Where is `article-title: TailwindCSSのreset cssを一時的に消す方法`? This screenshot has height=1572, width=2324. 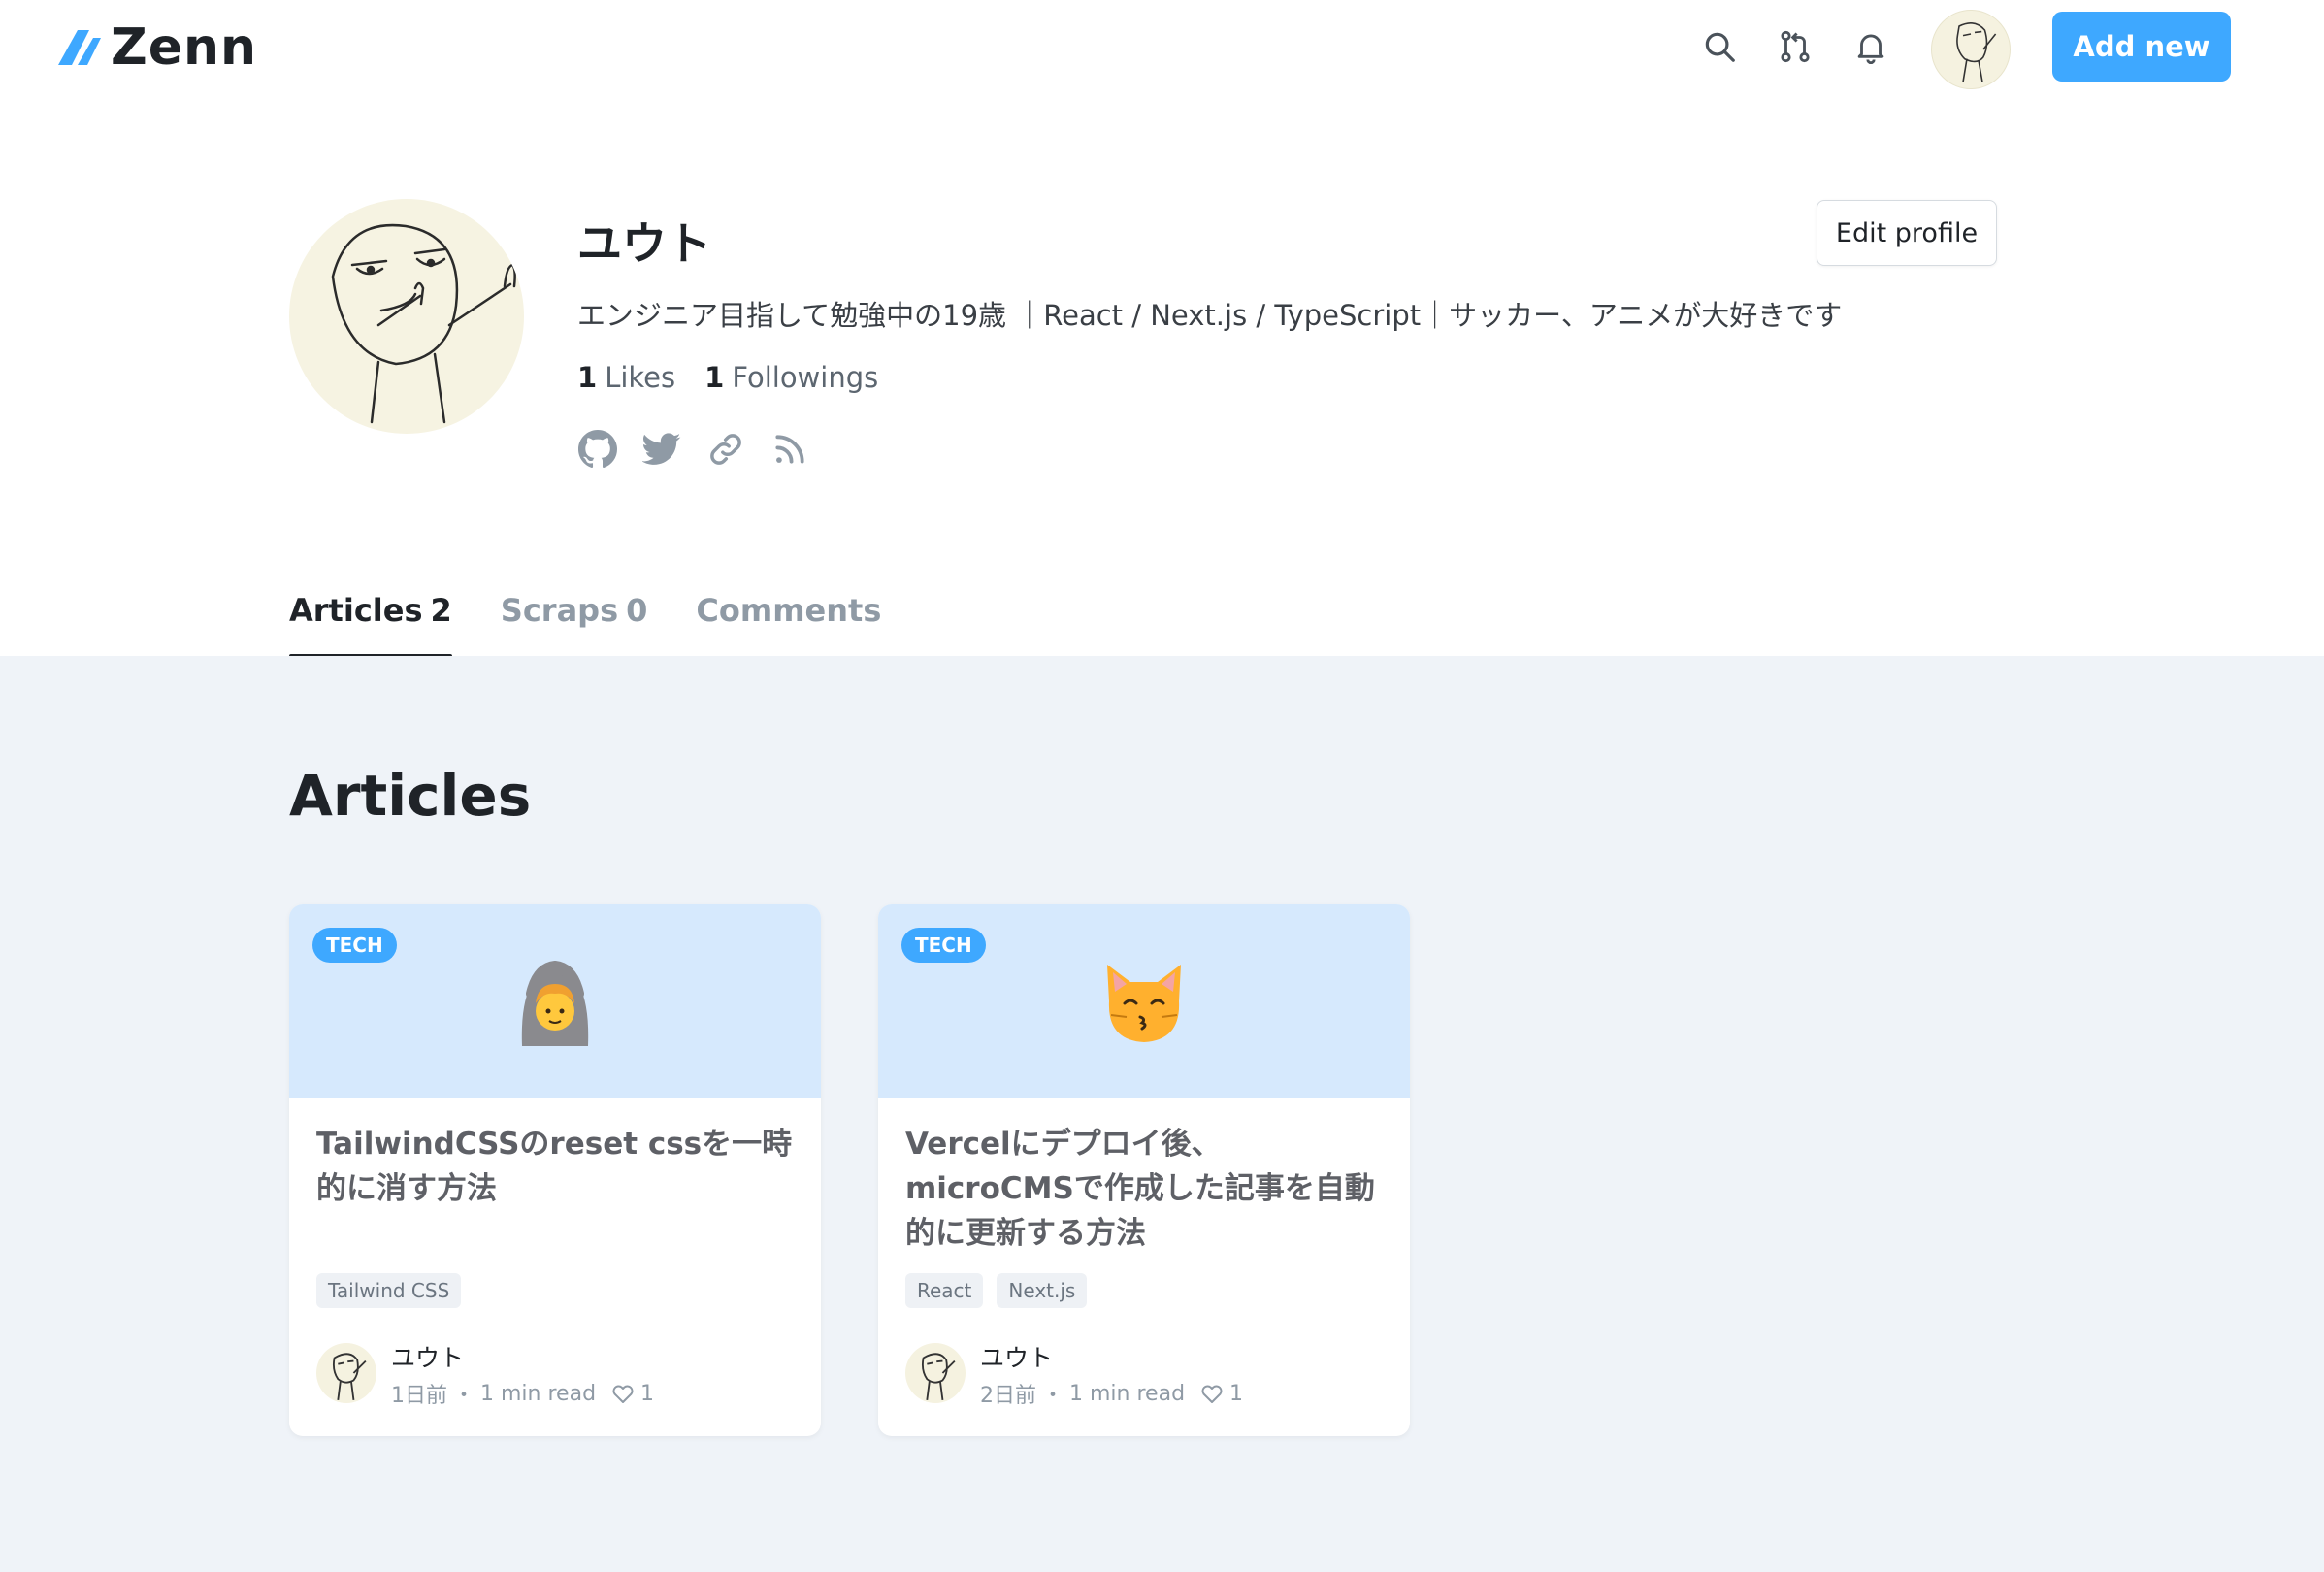 article-title: TailwindCSSのreset cssを一時的に消す方法 is located at coordinates (555, 1166).